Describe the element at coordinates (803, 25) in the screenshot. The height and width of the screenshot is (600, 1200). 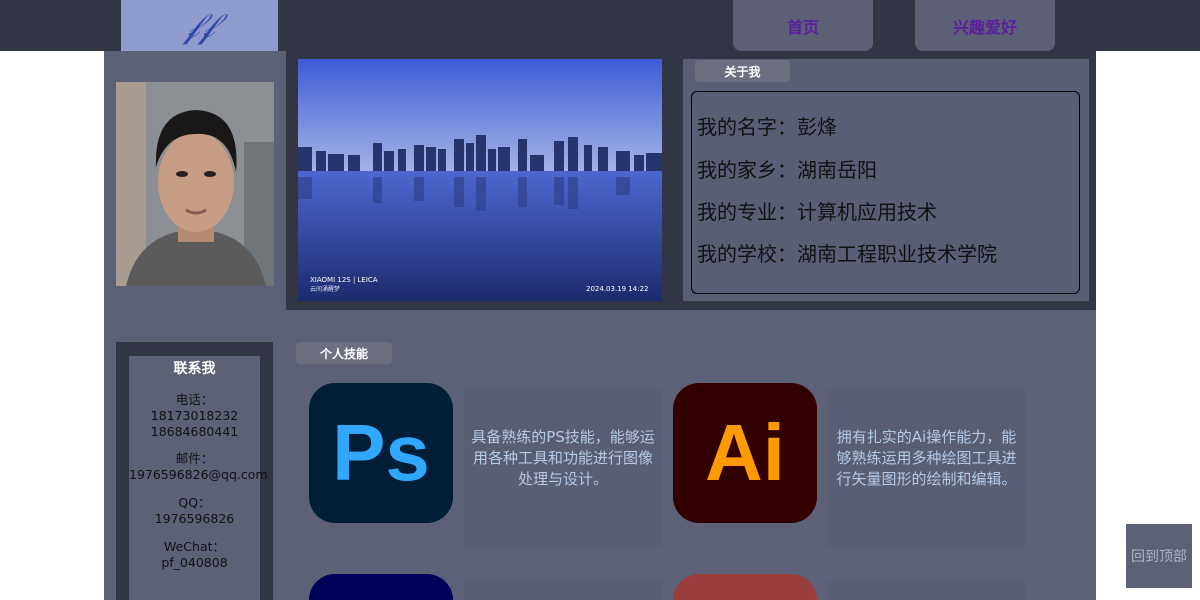
I see `nav-home-button: 首页` at that location.